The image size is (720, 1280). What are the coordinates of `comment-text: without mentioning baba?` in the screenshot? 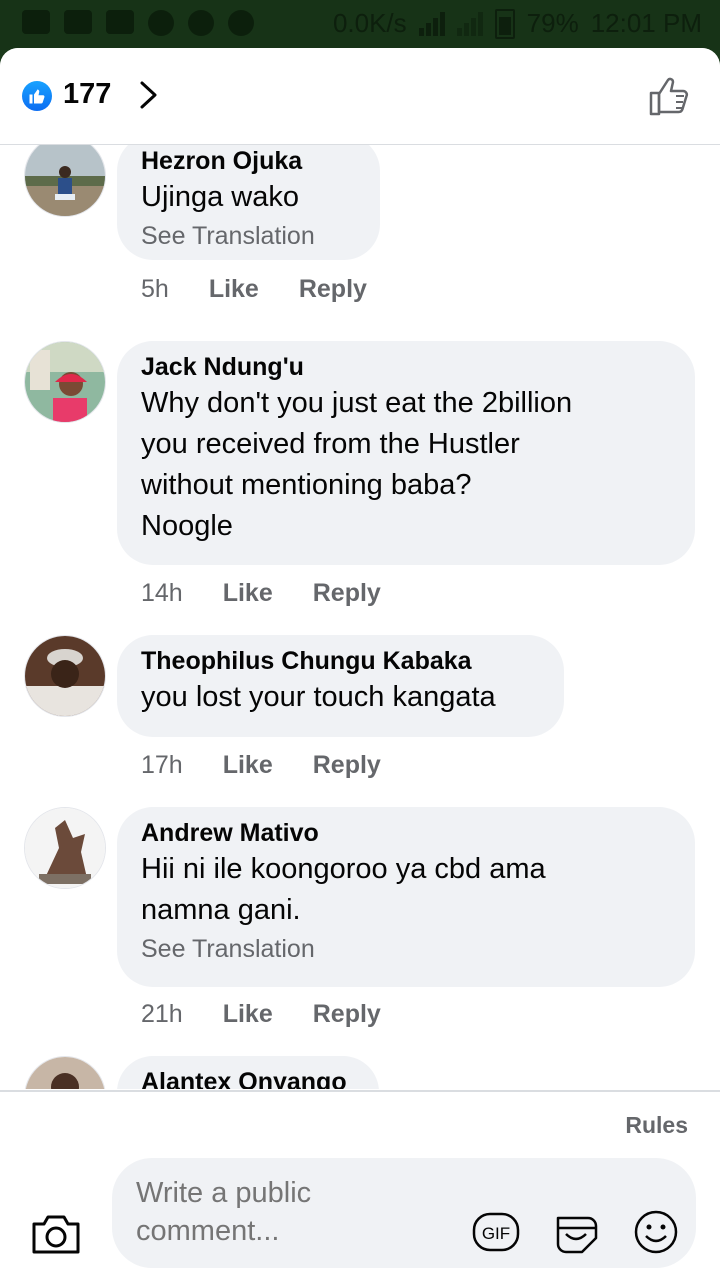 It's located at (306, 485).